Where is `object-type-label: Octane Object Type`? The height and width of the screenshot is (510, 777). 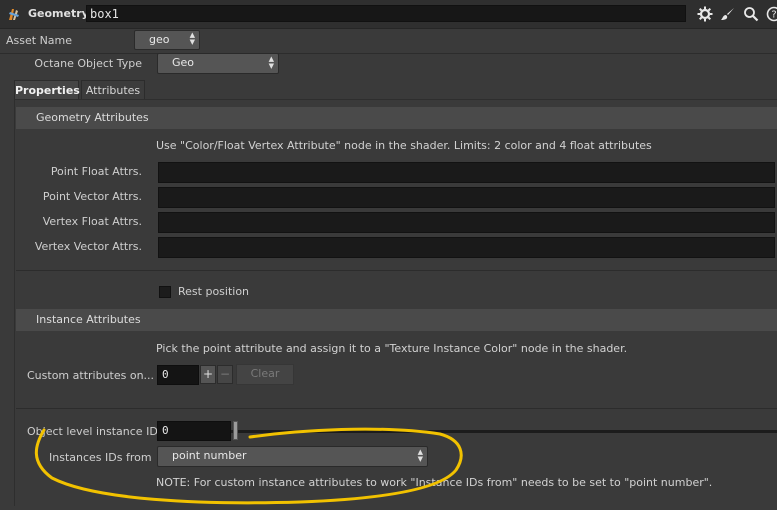
object-type-label: Octane Object Type is located at coordinates (88, 63).